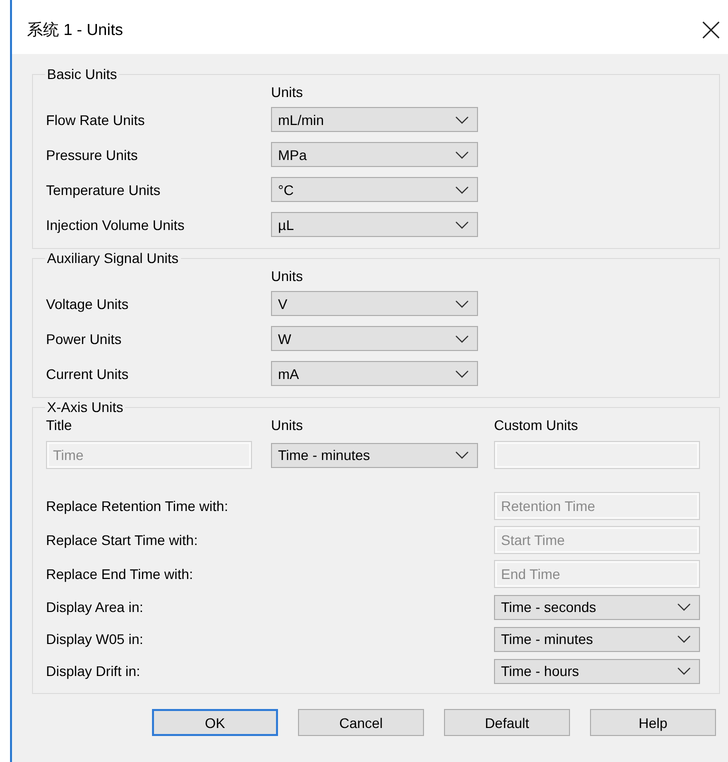 This screenshot has width=728, height=762. What do you see at coordinates (361, 722) in the screenshot?
I see `dialog-button: Cancel` at bounding box center [361, 722].